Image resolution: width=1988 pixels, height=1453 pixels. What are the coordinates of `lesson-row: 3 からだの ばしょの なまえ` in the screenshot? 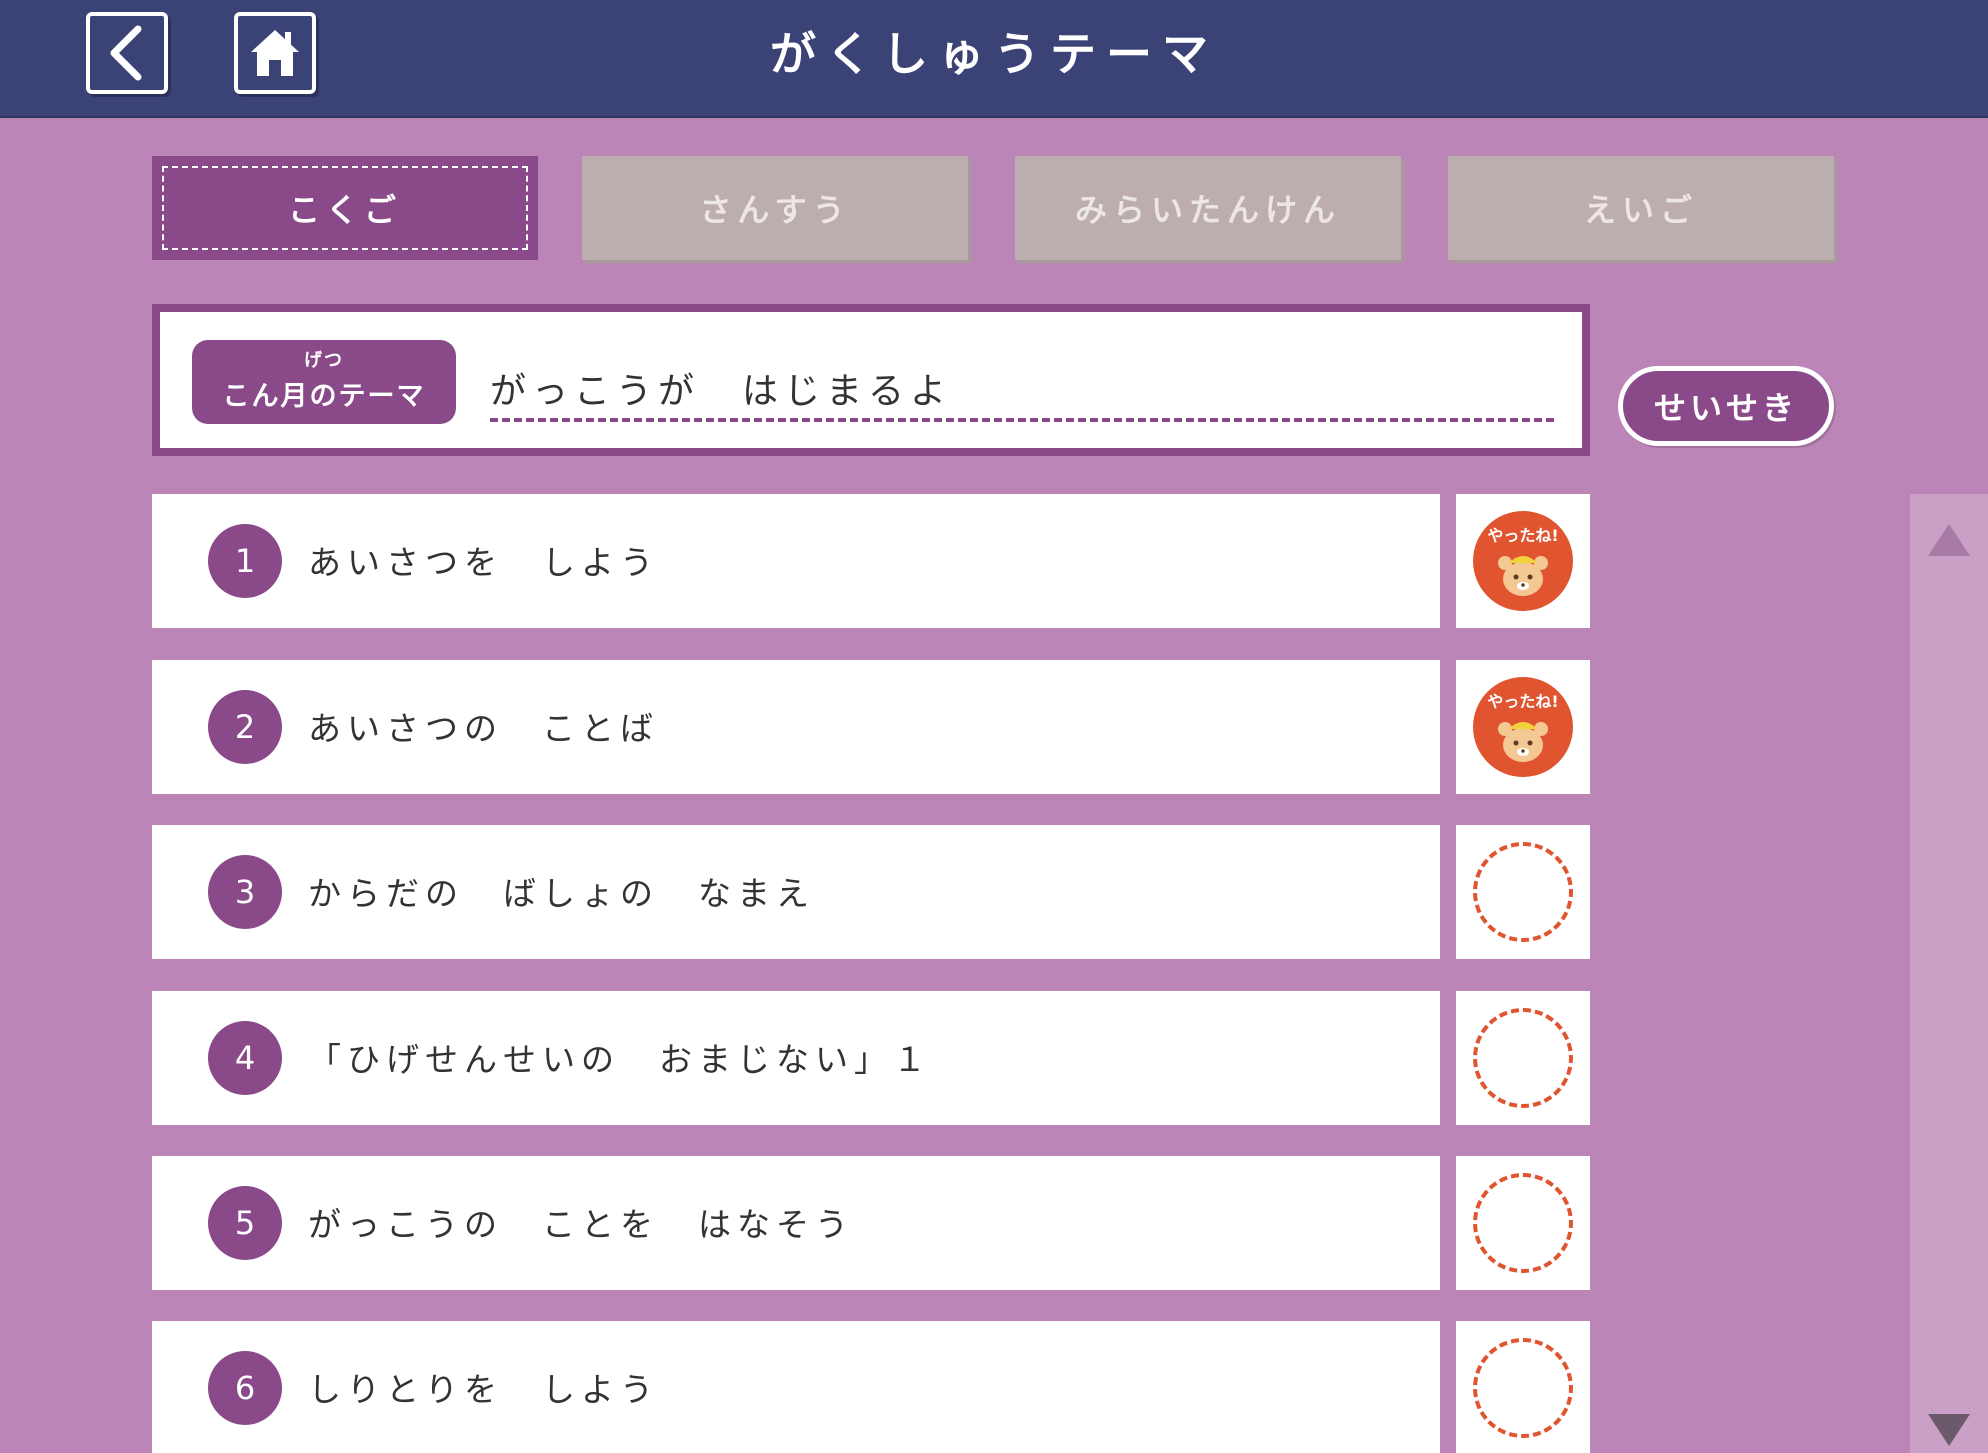 It's located at (796, 892).